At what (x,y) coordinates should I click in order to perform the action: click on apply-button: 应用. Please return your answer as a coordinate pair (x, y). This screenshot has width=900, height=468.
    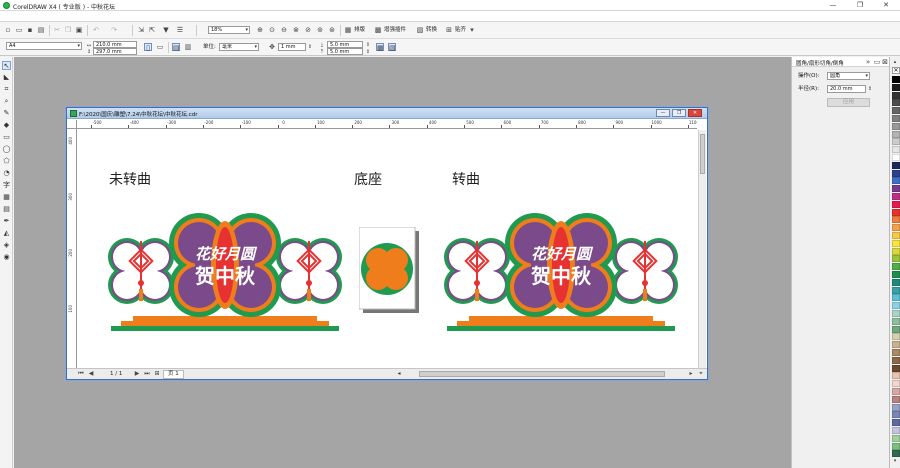
    Looking at the image, I should click on (848, 102).